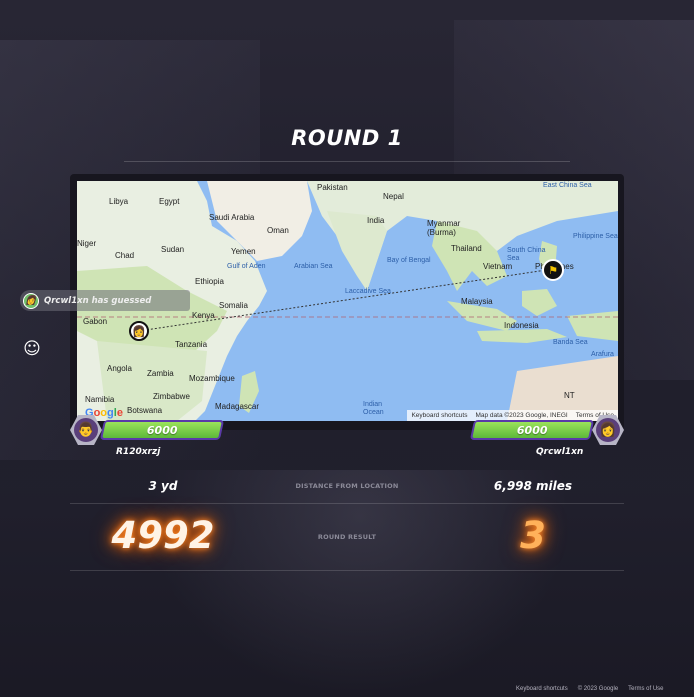  I want to click on map-sea-label: Arabian Sea, so click(313, 266).